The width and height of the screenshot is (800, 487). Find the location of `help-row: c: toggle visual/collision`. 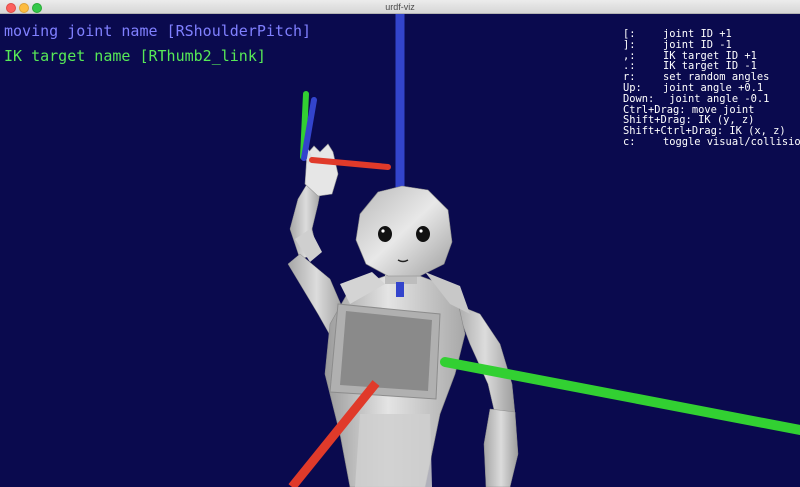

help-row: c: toggle visual/collision is located at coordinates (711, 142).